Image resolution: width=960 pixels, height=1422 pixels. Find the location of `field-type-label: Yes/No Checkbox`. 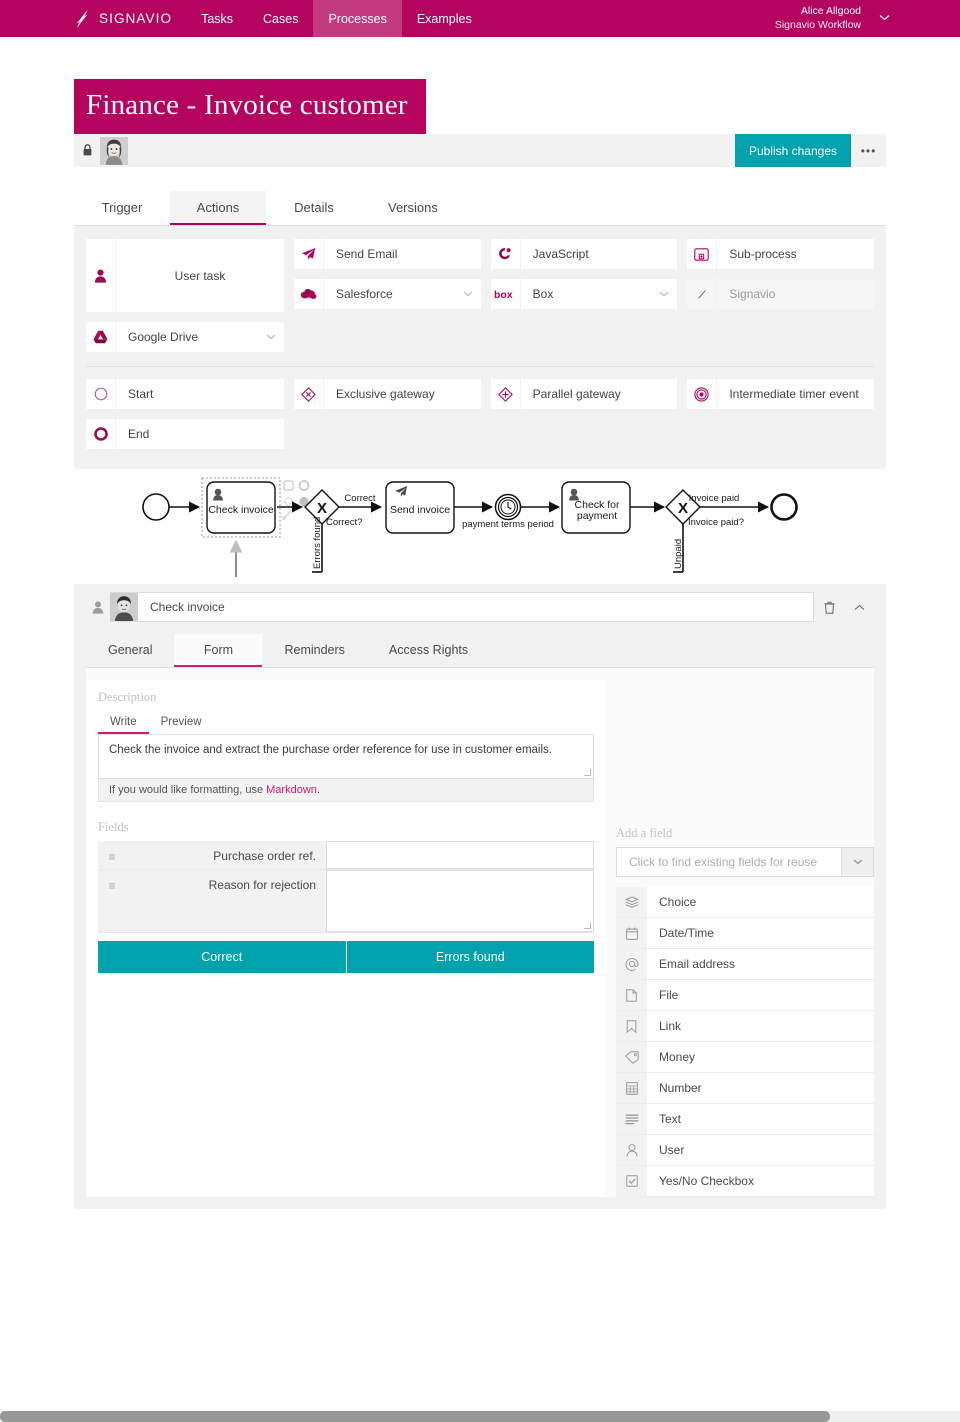

field-type-label: Yes/No Checkbox is located at coordinates (706, 1181).